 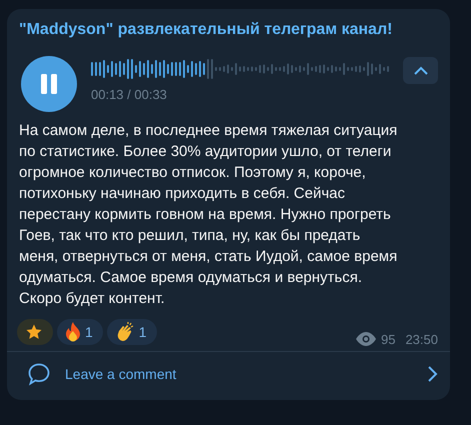 What do you see at coordinates (206, 30) in the screenshot?
I see `channel-title: "Maddyson" развлекательный телеграм канал!` at bounding box center [206, 30].